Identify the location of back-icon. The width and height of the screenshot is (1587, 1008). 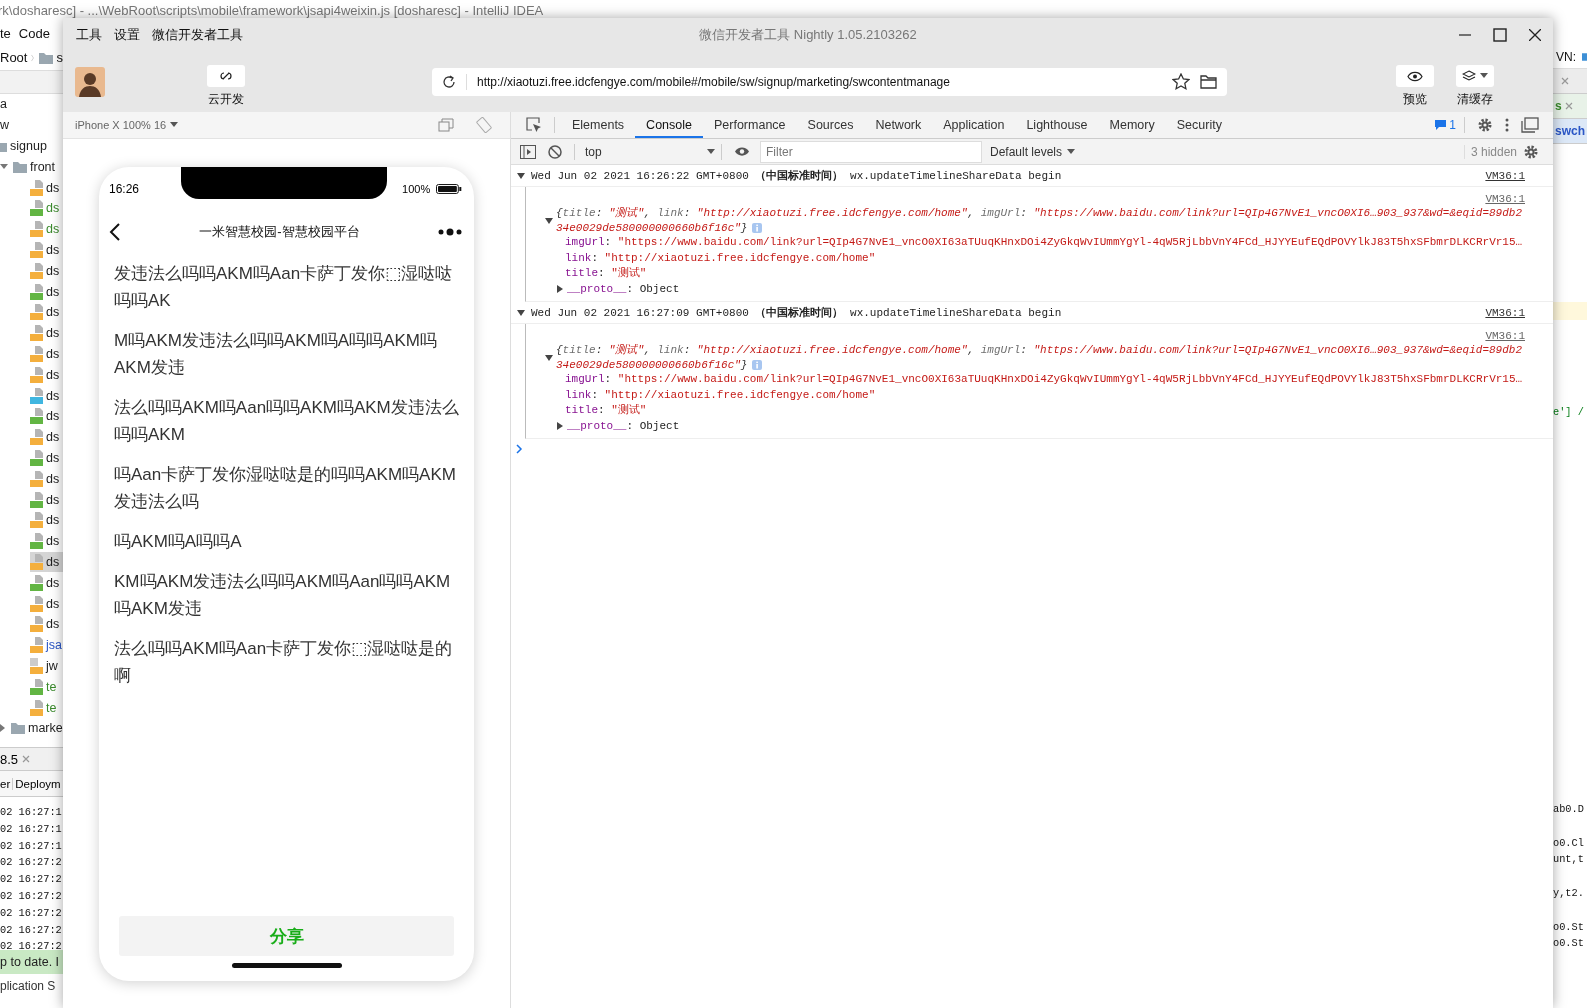
(115, 232).